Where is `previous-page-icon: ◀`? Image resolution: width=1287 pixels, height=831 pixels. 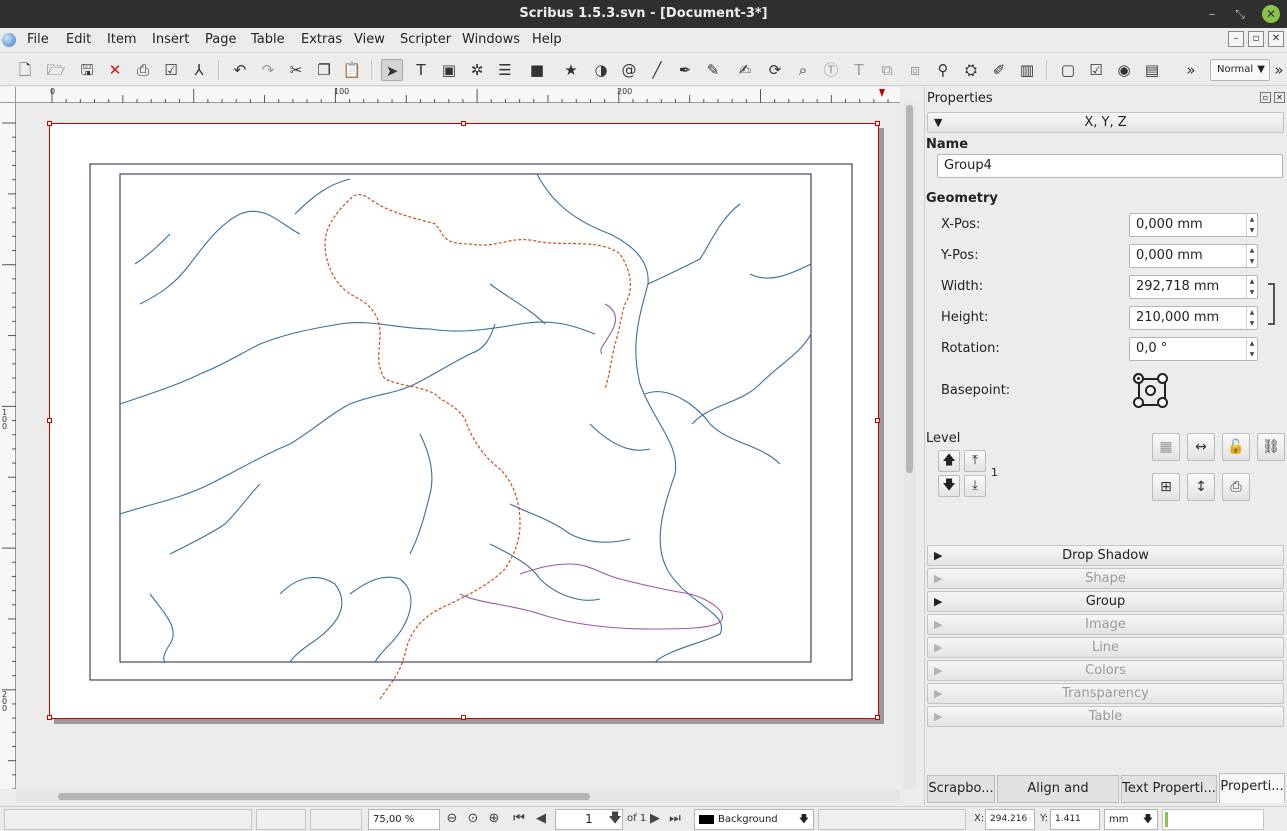
previous-page-icon: ◀ is located at coordinates (541, 819).